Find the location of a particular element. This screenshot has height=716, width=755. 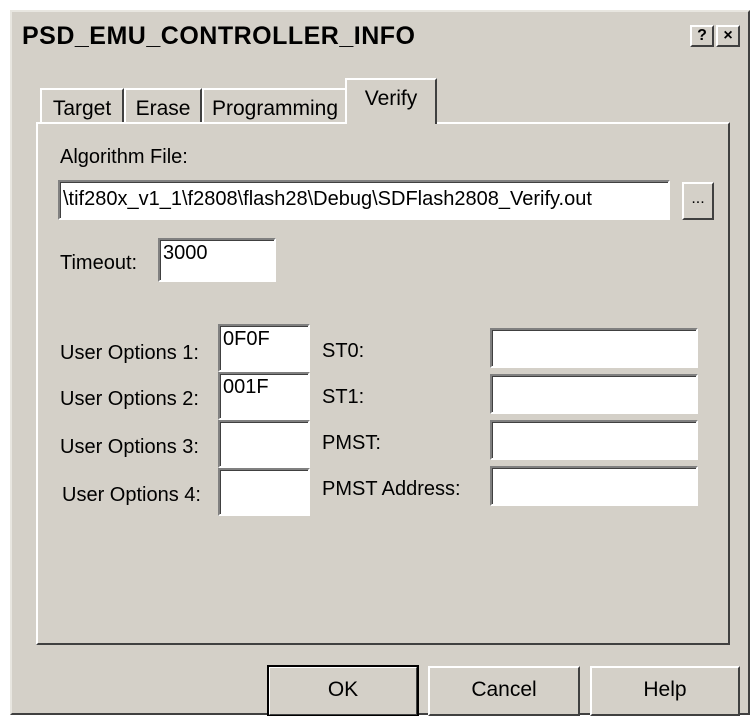

tab-programming: Programming is located at coordinates (275, 105).